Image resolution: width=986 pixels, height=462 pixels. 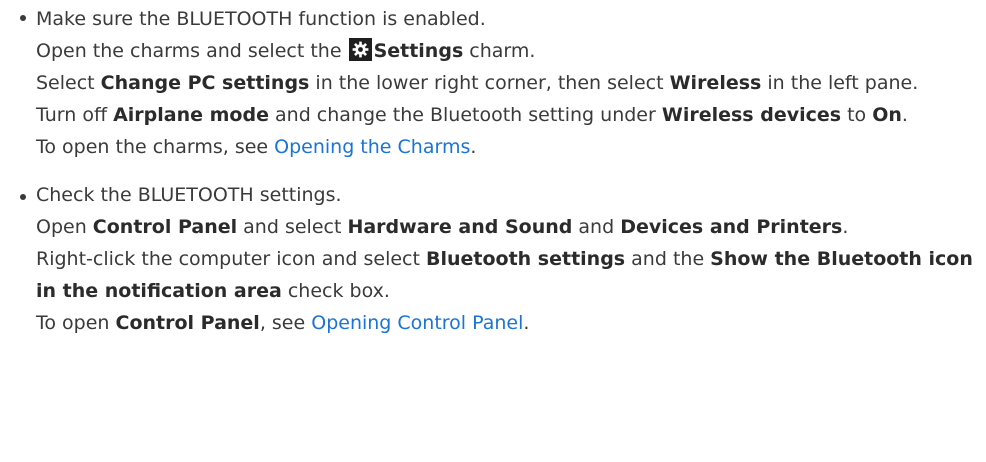 I want to click on text: Turn off, so click(x=75, y=115).